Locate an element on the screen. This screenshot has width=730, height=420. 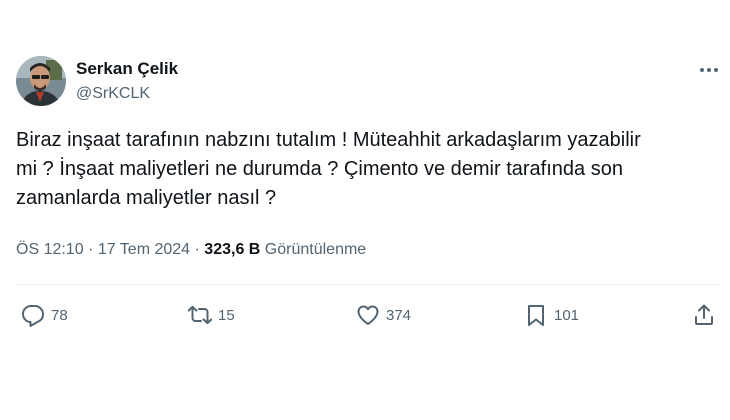
share-button is located at coordinates (704, 315).